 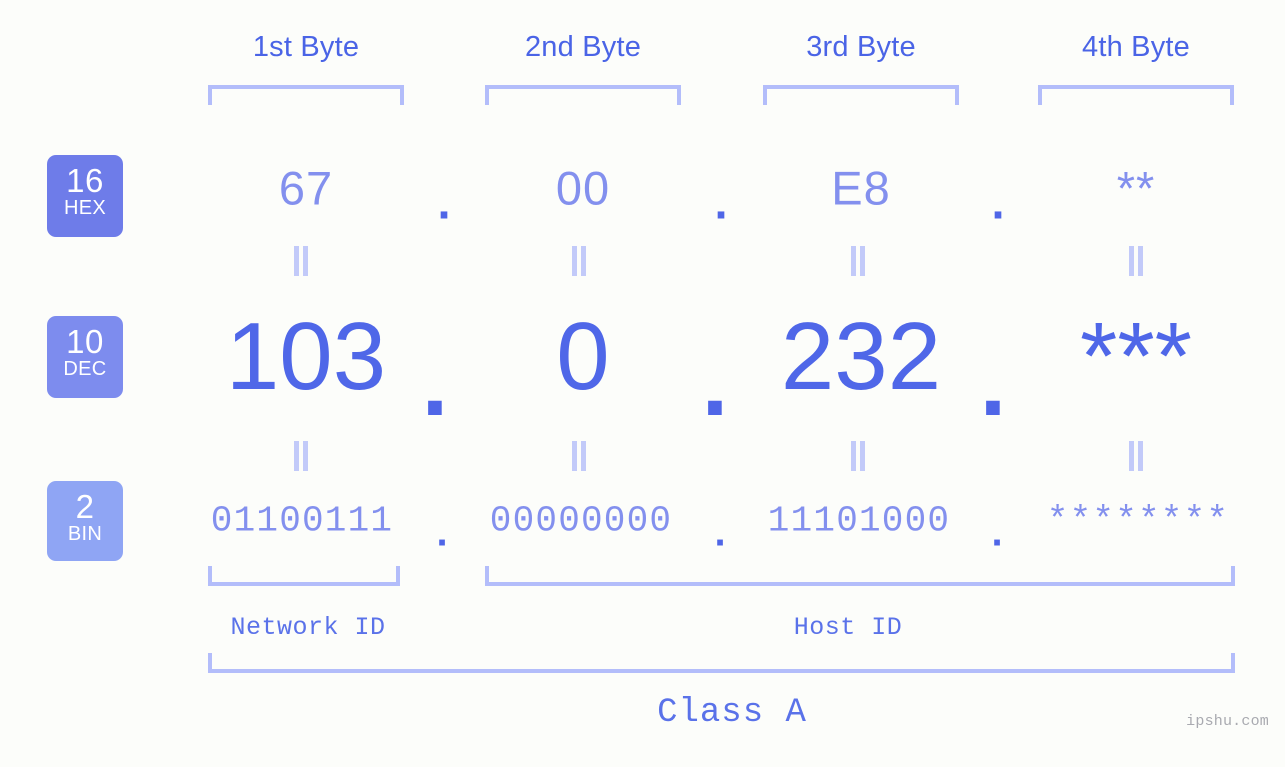 What do you see at coordinates (860, 576) in the screenshot?
I see `host-id-bracket` at bounding box center [860, 576].